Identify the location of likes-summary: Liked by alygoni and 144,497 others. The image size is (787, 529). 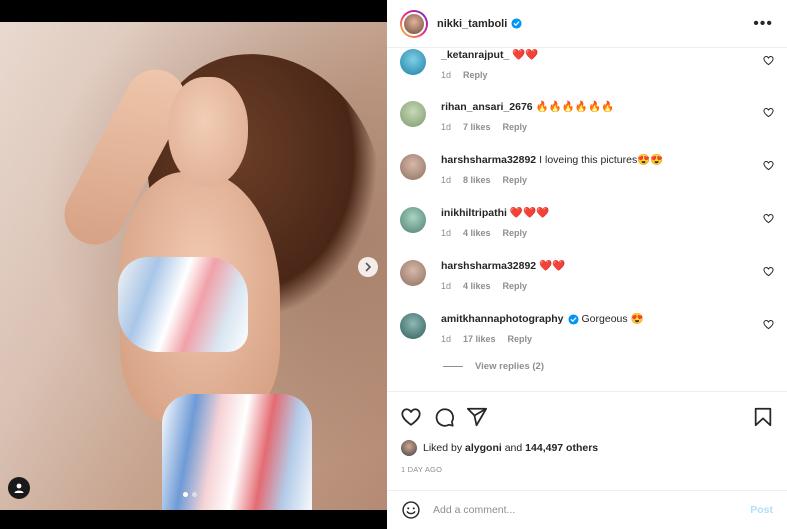
(499, 448).